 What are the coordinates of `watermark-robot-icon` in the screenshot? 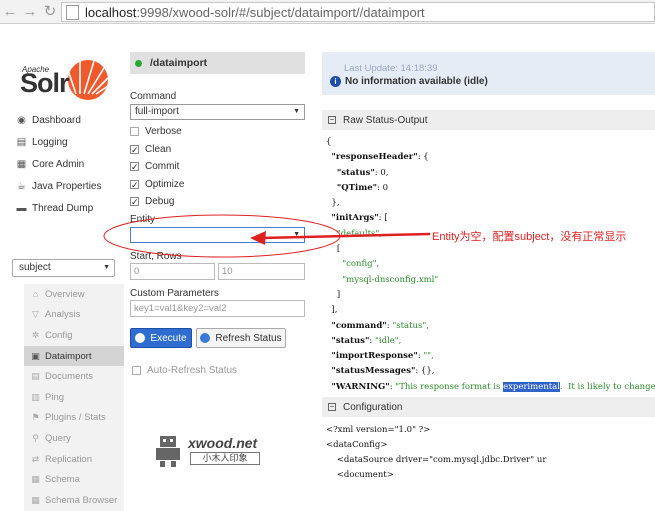 It's located at (168, 451).